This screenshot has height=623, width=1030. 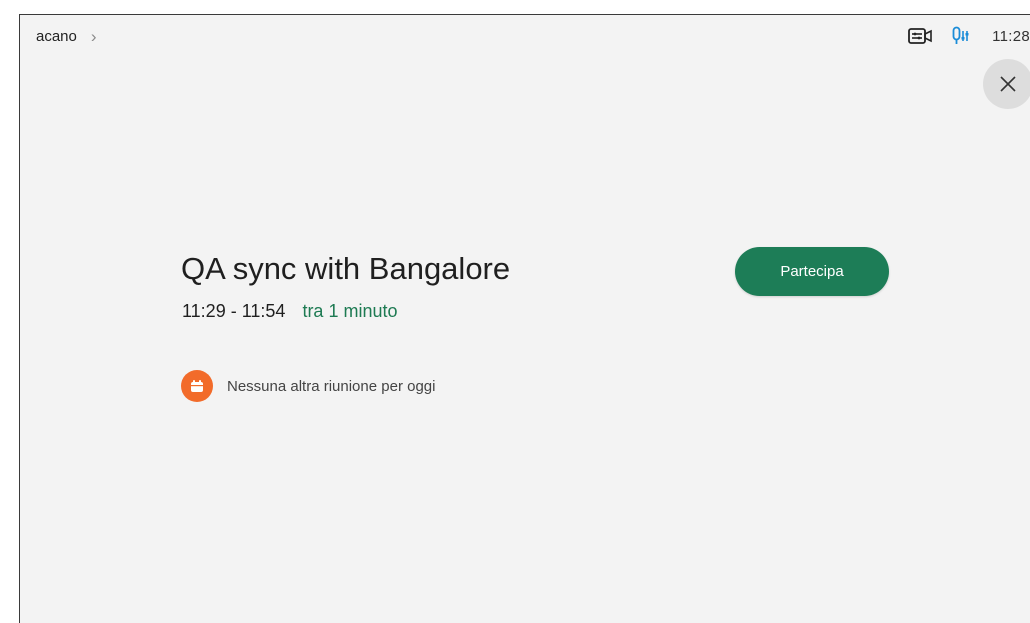 I want to click on calendar-icon, so click(x=197, y=386).